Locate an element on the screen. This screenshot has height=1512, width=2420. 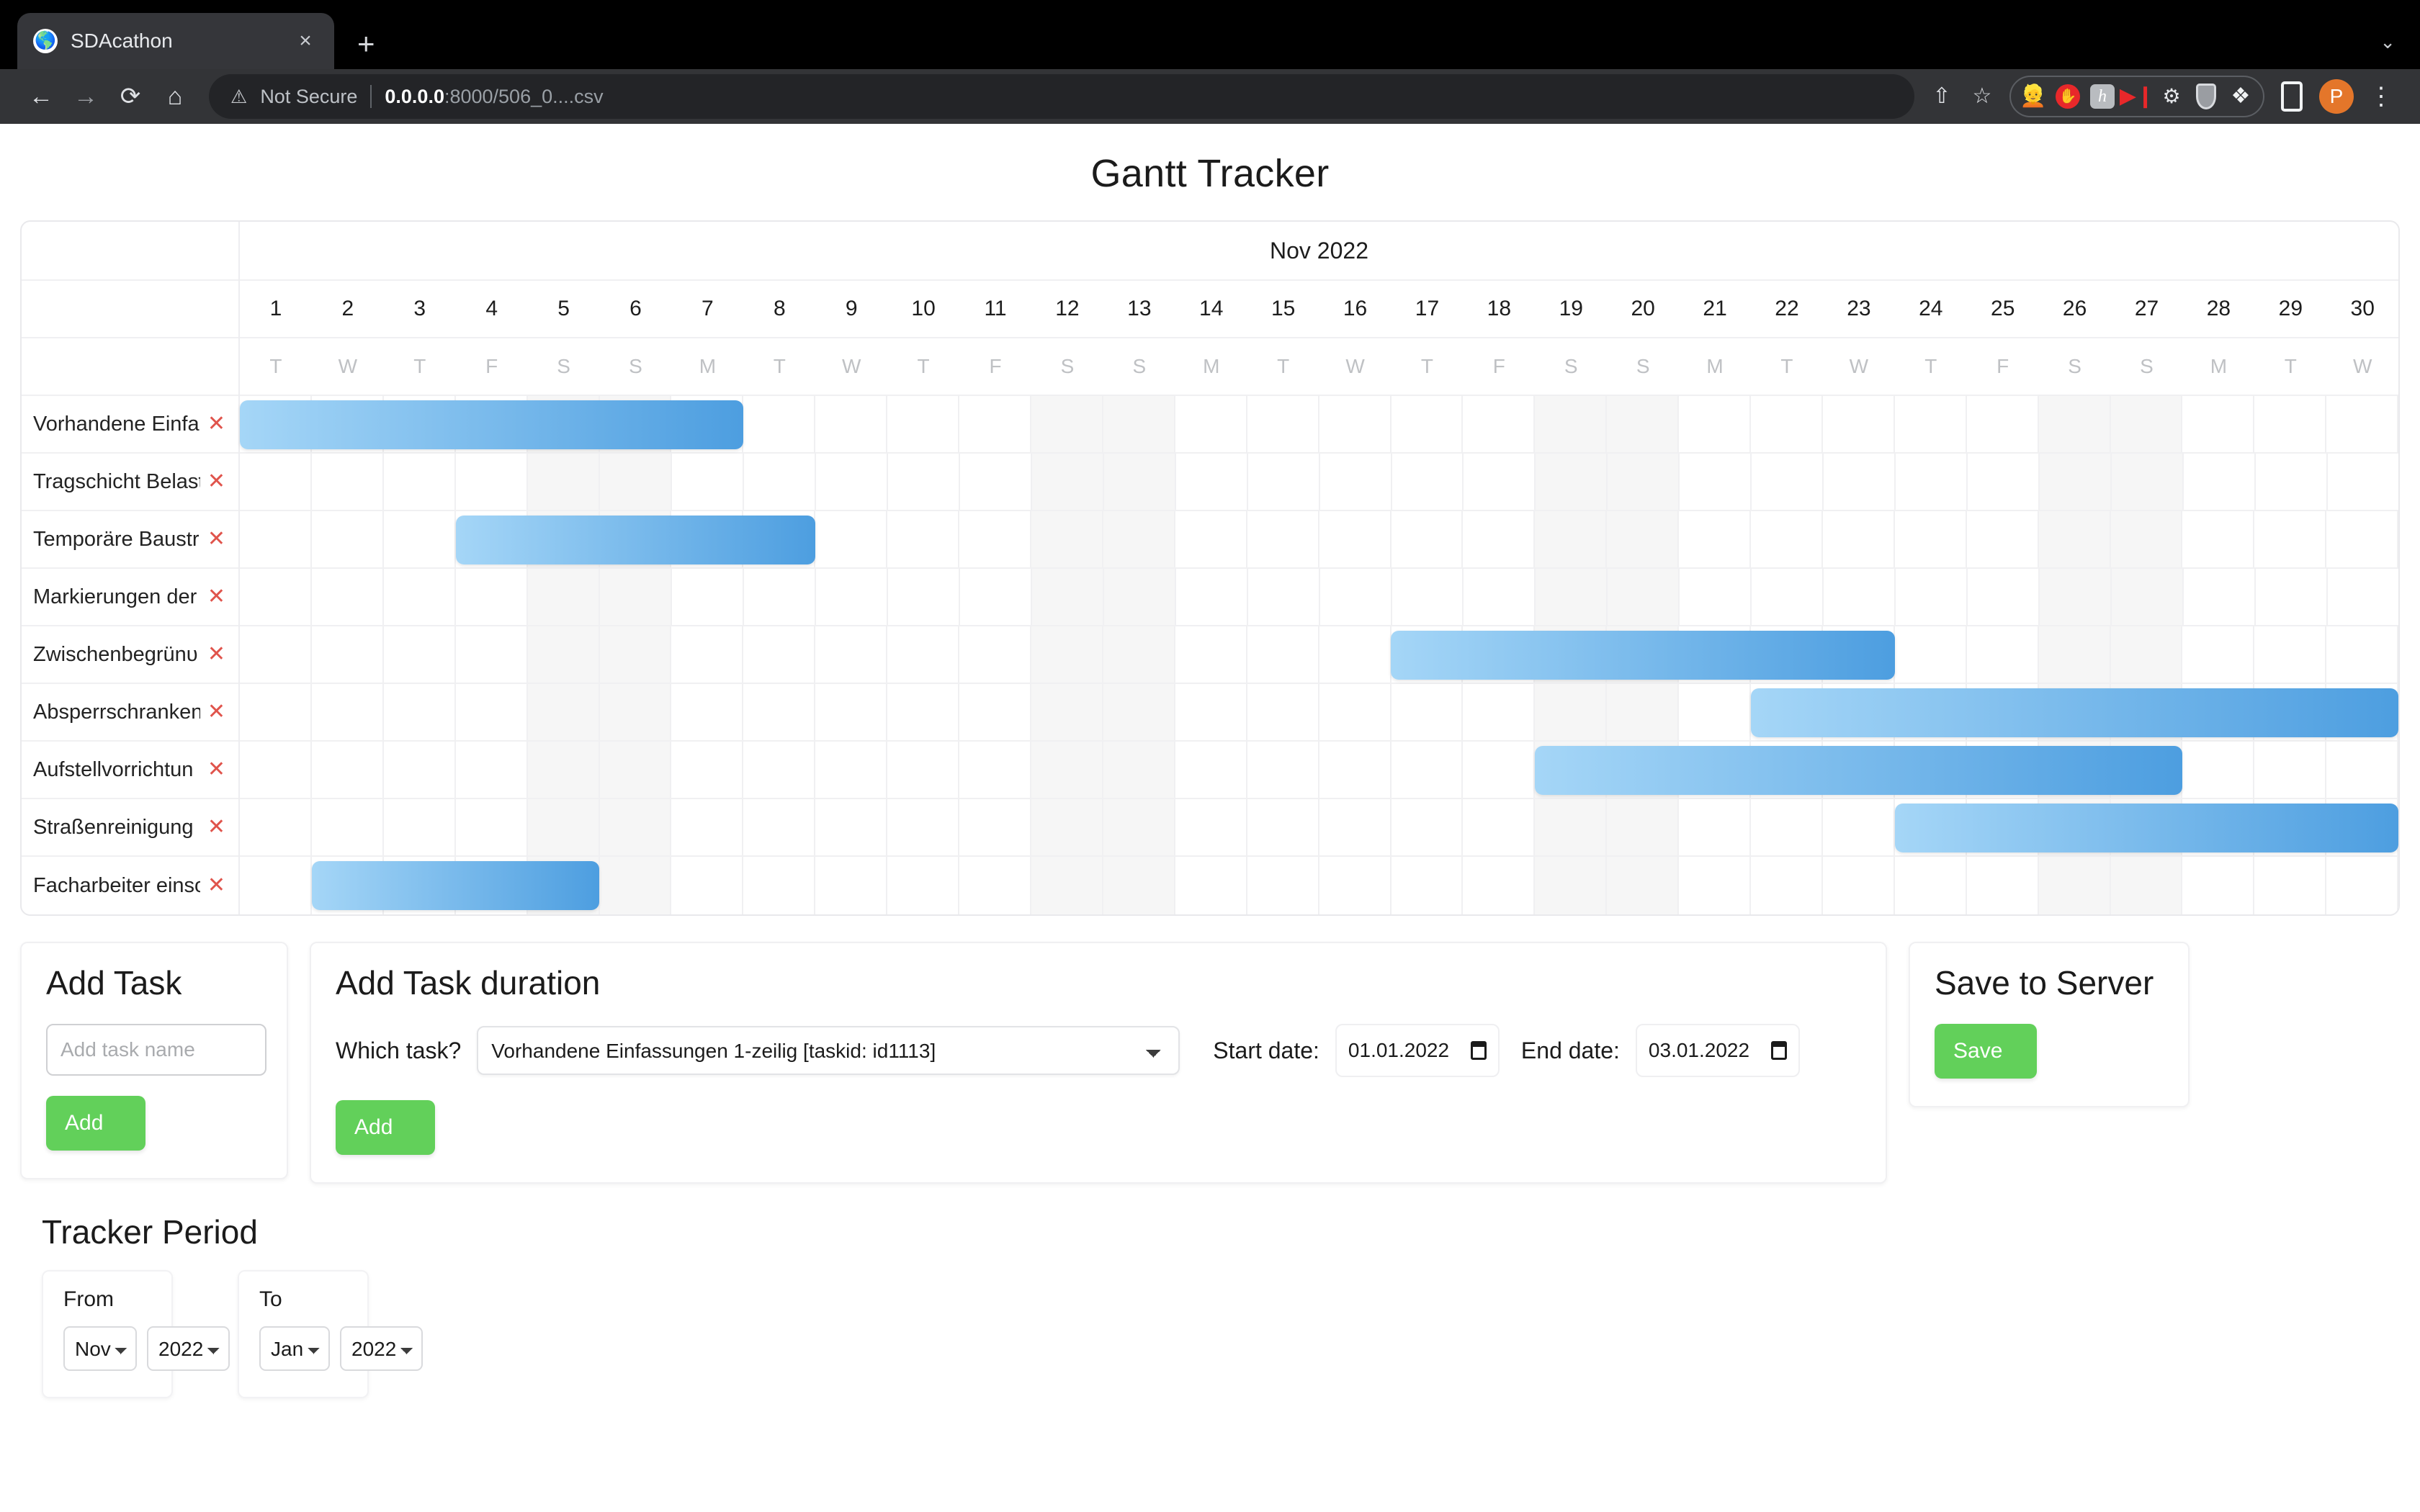
bookmark-star-icon: ☆ is located at coordinates (1982, 96).